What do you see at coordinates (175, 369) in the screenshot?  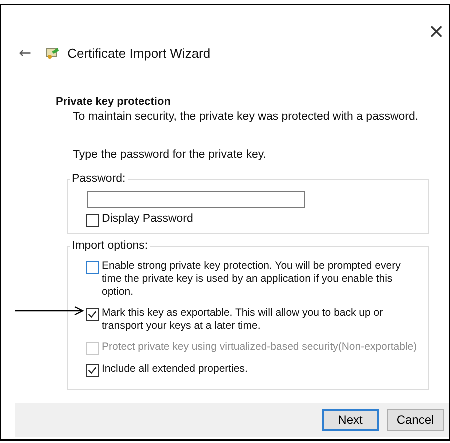 I see `checkbox-label: Include all extended properties.` at bounding box center [175, 369].